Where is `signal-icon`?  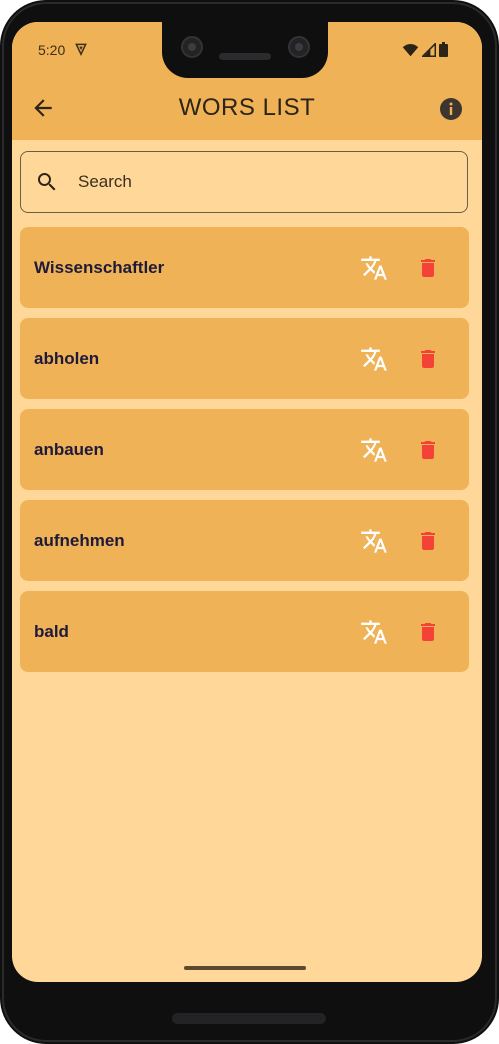
signal-icon is located at coordinates (429, 49).